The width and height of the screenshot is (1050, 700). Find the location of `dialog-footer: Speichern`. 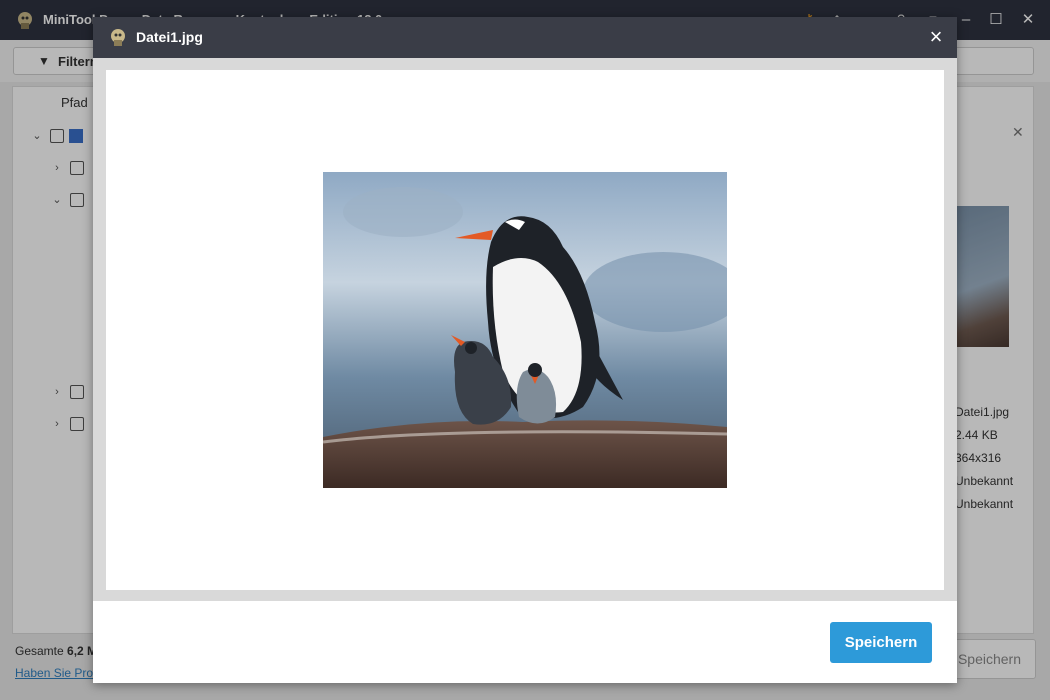

dialog-footer: Speichern is located at coordinates (525, 642).